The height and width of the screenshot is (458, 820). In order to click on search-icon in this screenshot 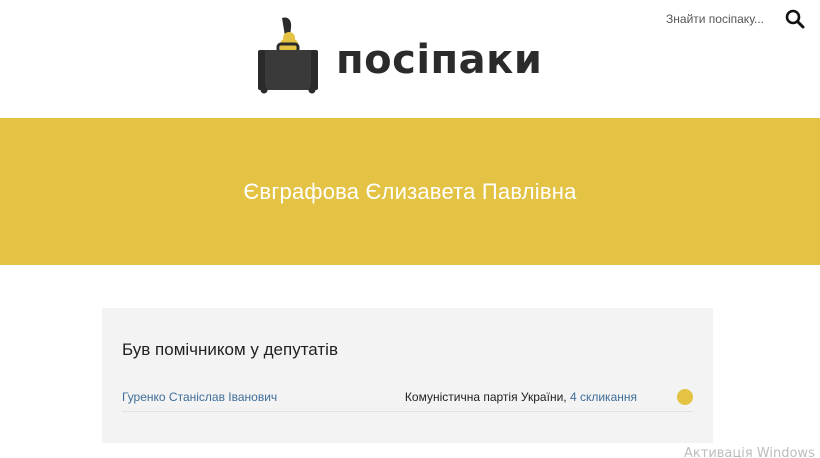, I will do `click(795, 19)`.